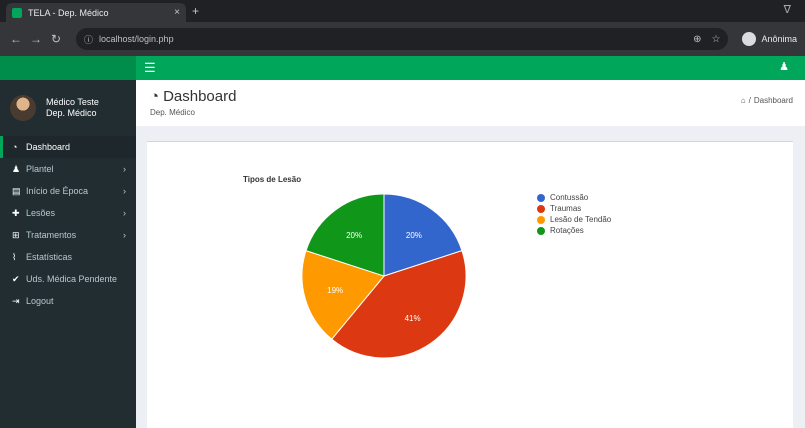 This screenshot has width=805, height=428. I want to click on chart-title: Tipos de Lesão, so click(272, 179).